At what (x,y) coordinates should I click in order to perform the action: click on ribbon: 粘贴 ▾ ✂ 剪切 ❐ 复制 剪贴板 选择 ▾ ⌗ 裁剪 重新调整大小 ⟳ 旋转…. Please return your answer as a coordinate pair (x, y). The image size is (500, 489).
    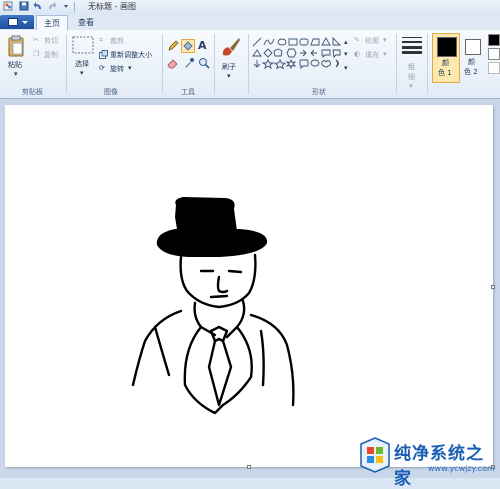
    Looking at the image, I should click on (250, 64).